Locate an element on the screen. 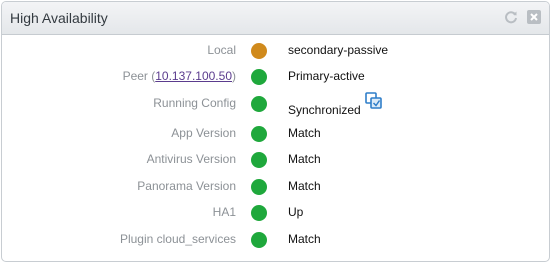 This screenshot has height=265, width=553. row-label: Peer (10.137.100.50) is located at coordinates (179, 76).